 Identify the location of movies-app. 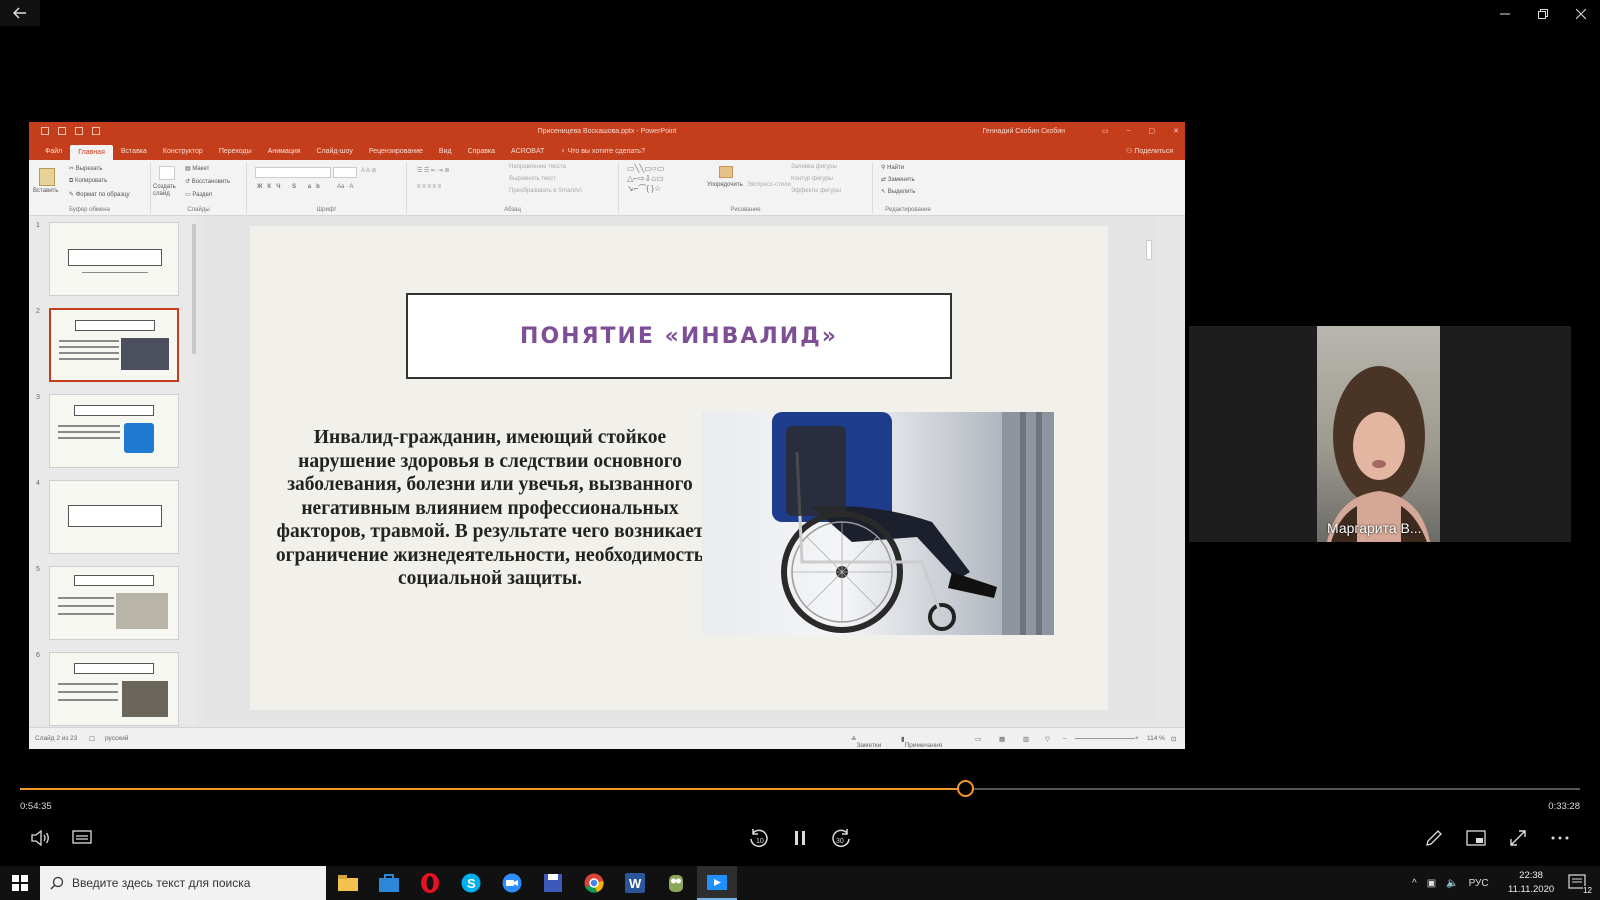
(717, 883).